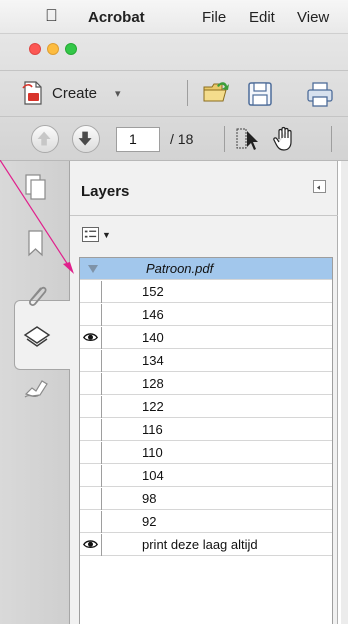 Image resolution: width=348 pixels, height=624 pixels. Describe the element at coordinates (206, 407) in the screenshot. I see `layer-row: 122` at that location.